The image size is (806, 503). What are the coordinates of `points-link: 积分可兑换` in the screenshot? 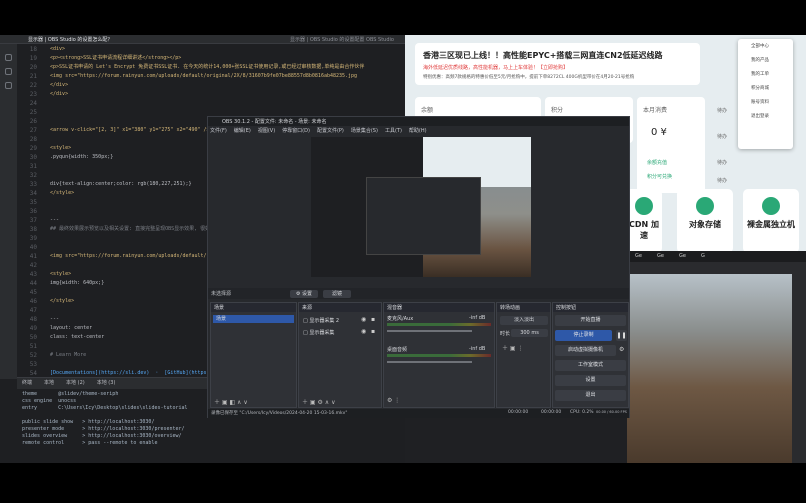 It's located at (659, 176).